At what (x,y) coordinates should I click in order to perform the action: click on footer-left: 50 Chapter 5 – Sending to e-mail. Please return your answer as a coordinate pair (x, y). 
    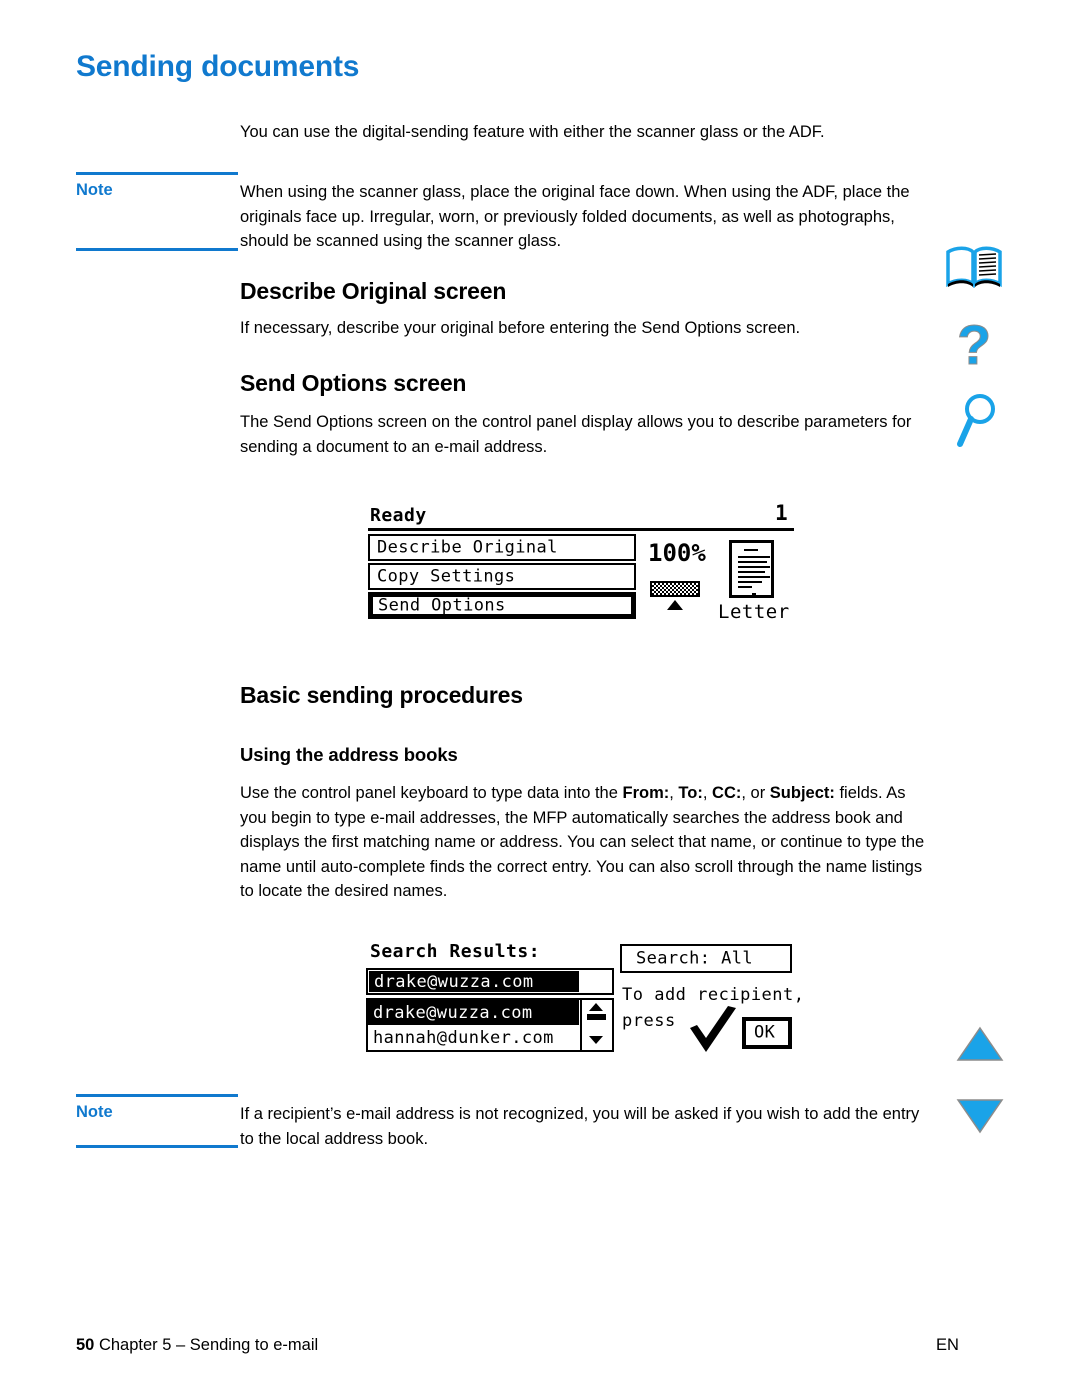
    Looking at the image, I should click on (197, 1345).